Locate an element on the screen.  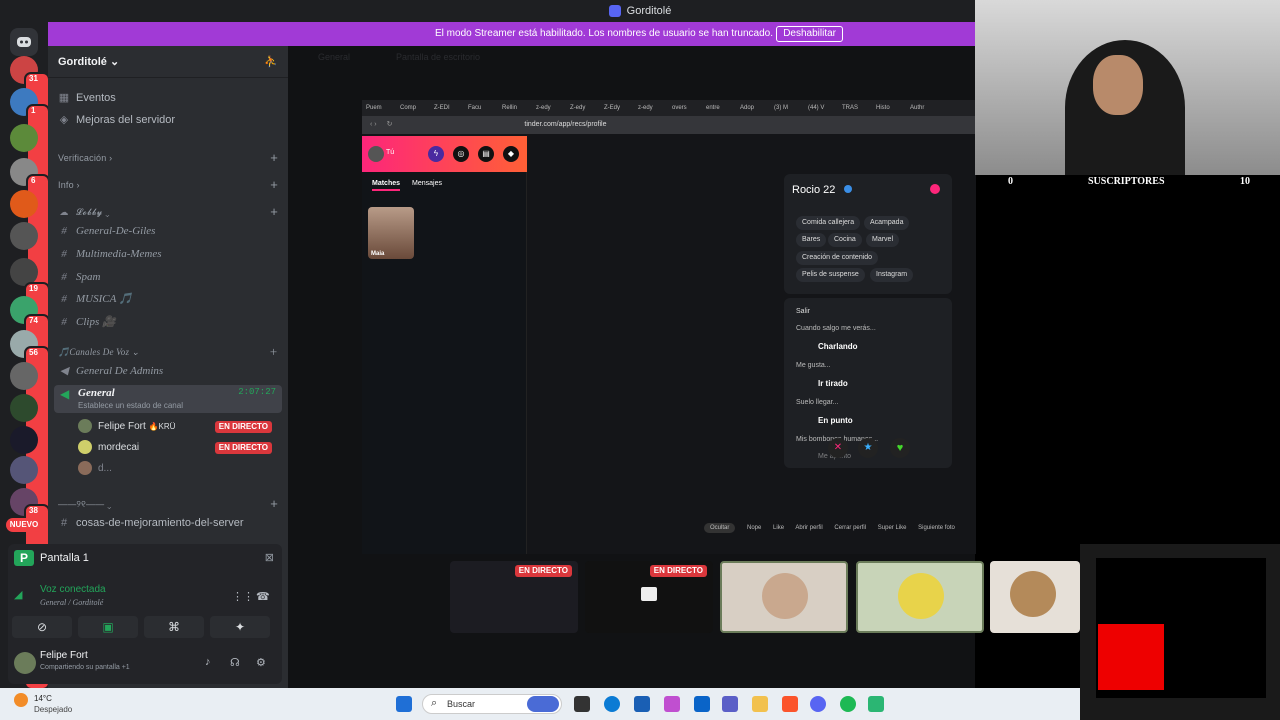
reload-icon: ↻ is located at coordinates (389, 124).